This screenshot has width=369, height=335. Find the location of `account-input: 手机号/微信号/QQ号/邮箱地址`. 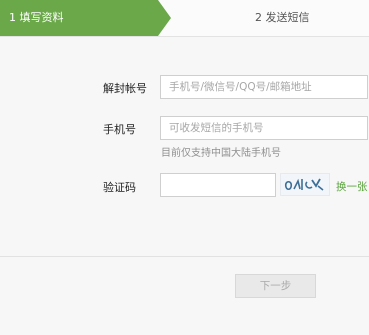

account-input: 手机号/微信号/QQ号/邮箱地址 is located at coordinates (264, 87).